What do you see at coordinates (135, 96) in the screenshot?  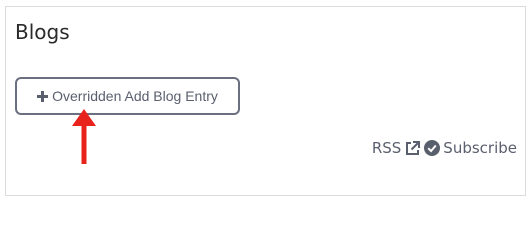 I see `add-blog-entry-label: Overridden Add Blog Entry` at bounding box center [135, 96].